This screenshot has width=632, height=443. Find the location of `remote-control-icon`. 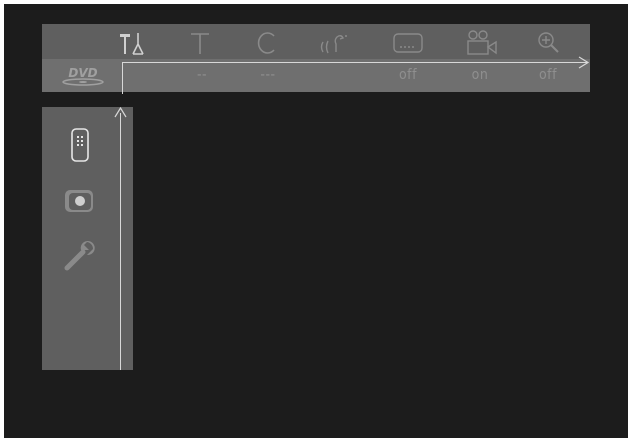

remote-control-icon is located at coordinates (80, 145).